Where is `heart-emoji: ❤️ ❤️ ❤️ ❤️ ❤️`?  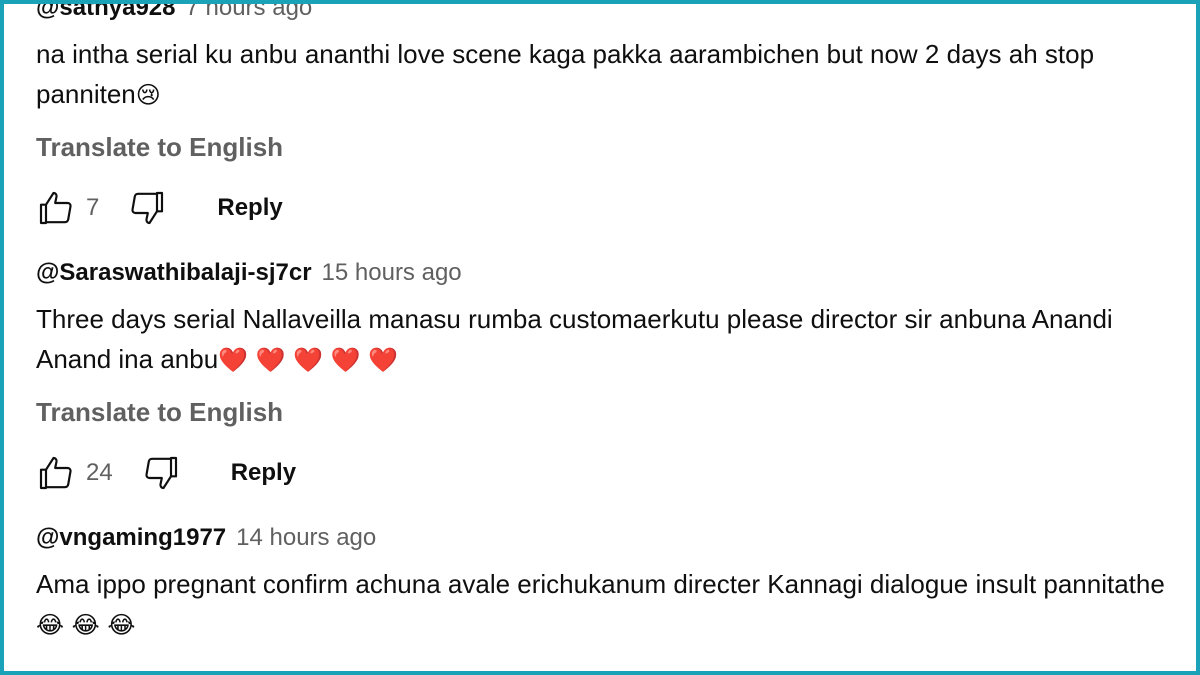 heart-emoji: ❤️ ❤️ ❤️ ❤️ ❤️ is located at coordinates (308, 360).